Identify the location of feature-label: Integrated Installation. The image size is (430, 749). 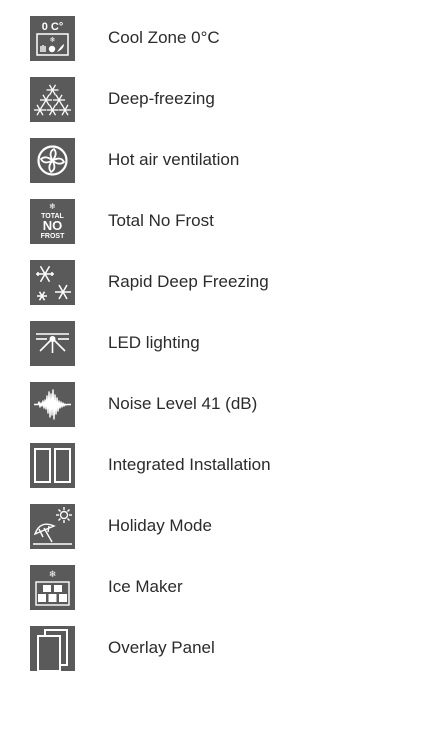
(189, 464).